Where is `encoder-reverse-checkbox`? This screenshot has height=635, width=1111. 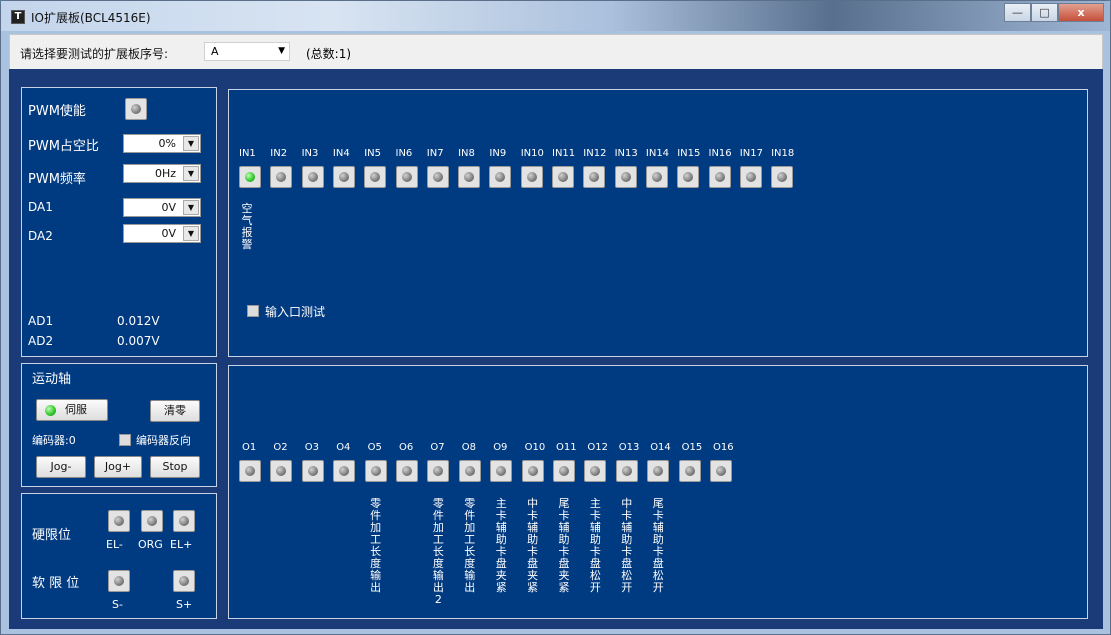 encoder-reverse-checkbox is located at coordinates (125, 440).